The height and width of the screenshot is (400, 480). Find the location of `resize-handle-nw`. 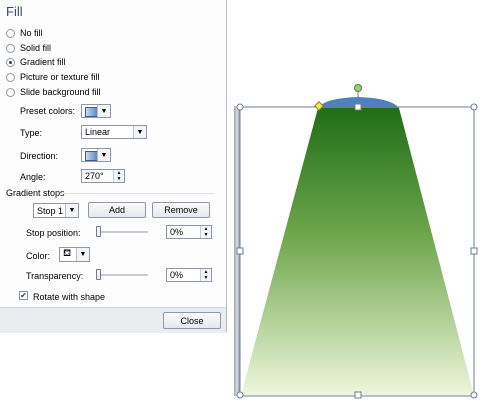

resize-handle-nw is located at coordinates (240, 107).